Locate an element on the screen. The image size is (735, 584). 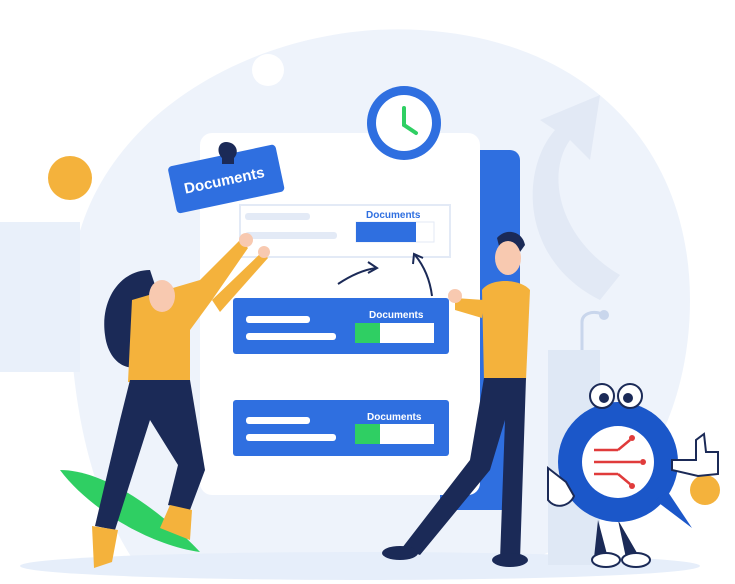
middle-card-label: Documents is located at coordinates (396, 315).